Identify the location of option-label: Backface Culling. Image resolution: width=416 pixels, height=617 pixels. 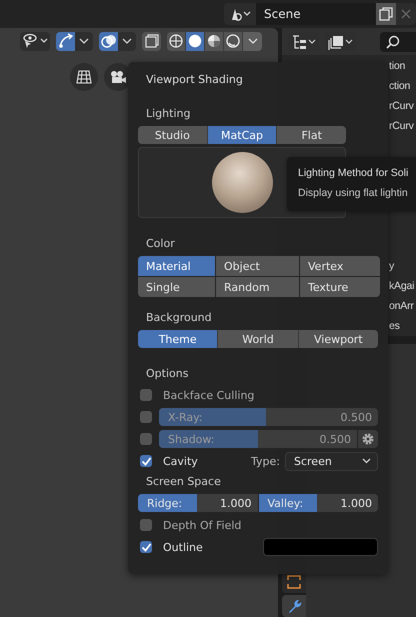
(208, 395).